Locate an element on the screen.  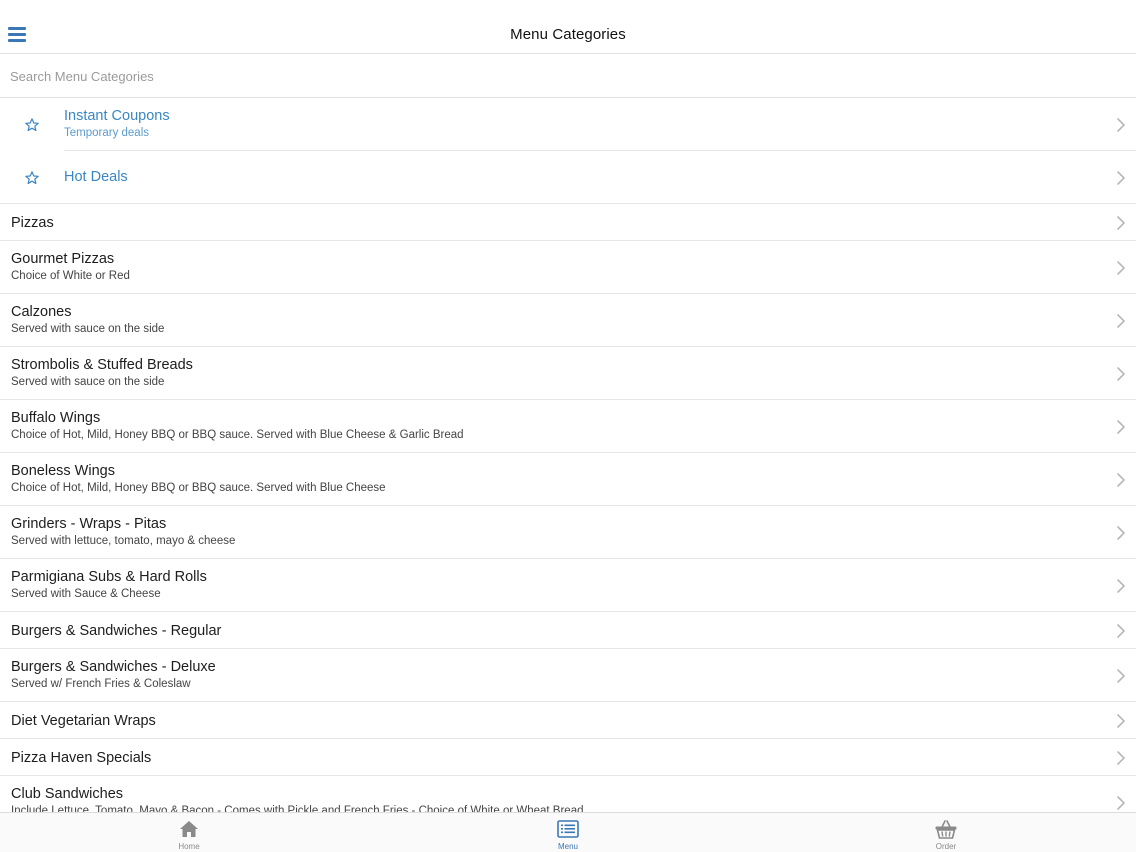
item-title: Burgers & Sandwiches - Regular is located at coordinates (116, 631).